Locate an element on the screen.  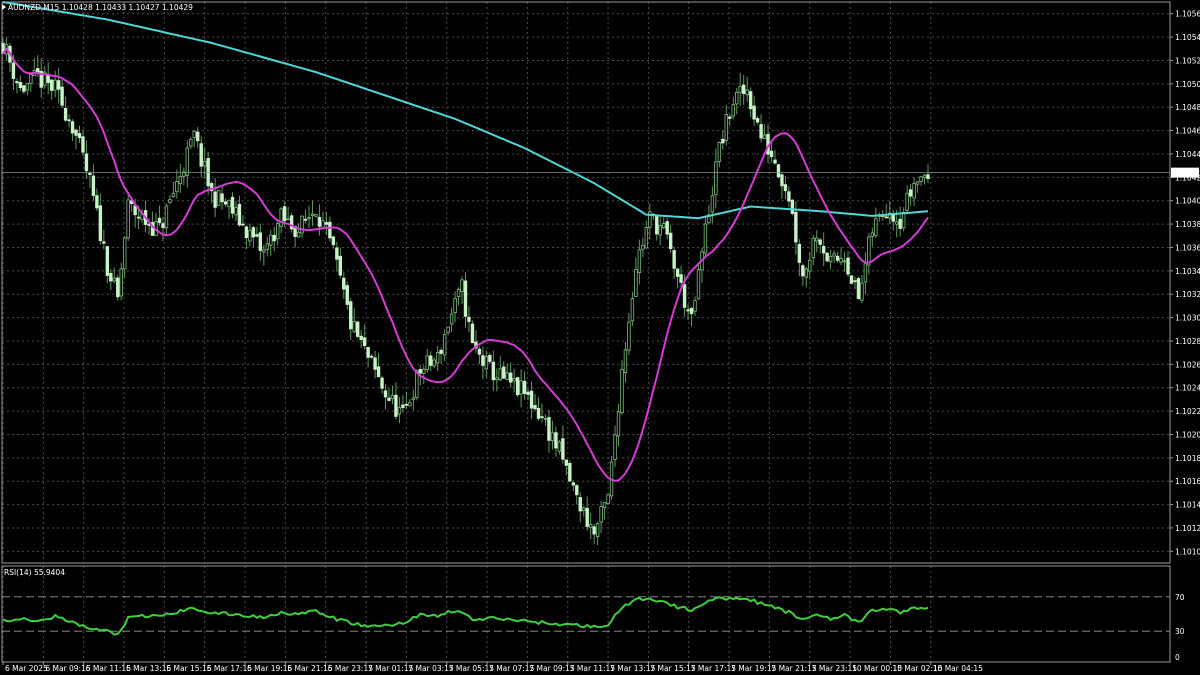
price-tick-label: 1.10405 is located at coordinates (1187, 201).